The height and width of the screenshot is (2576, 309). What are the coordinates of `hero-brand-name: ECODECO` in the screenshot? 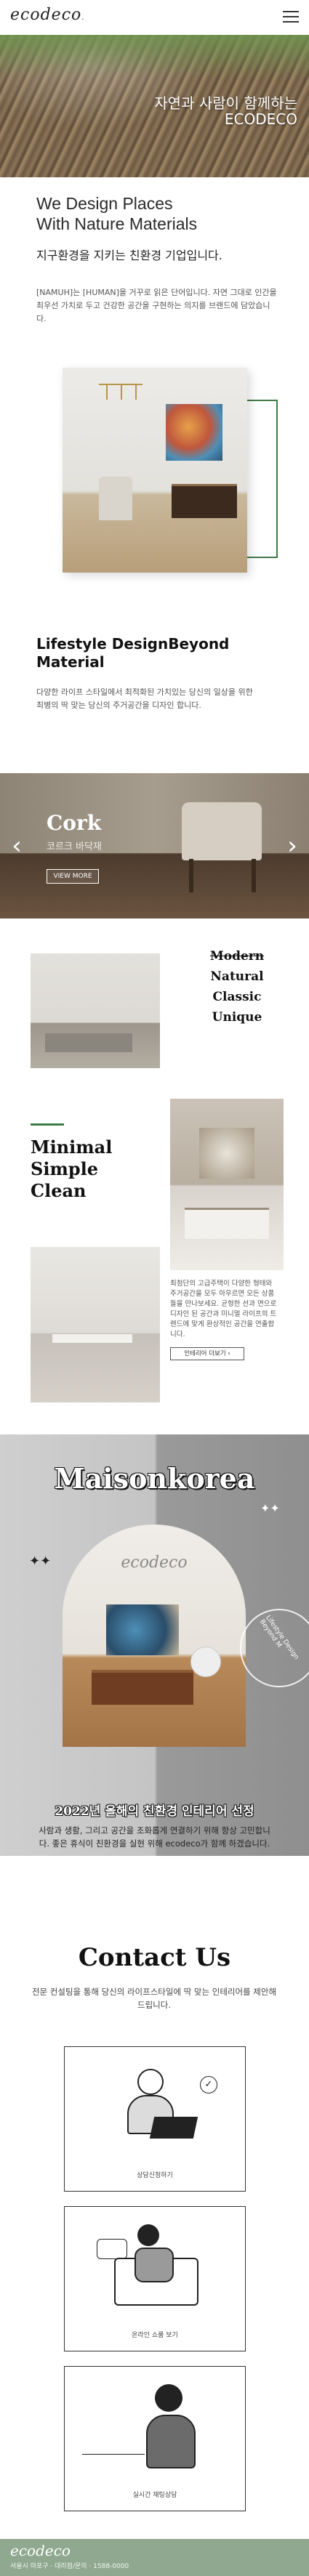 It's located at (260, 119).